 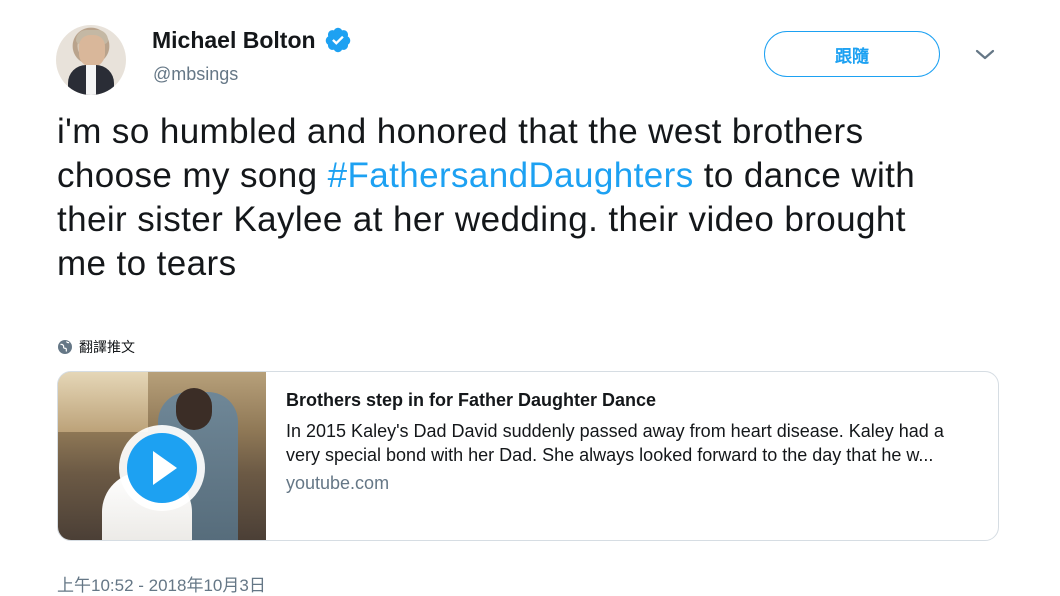 I want to click on follow-button: 跟隨, so click(x=852, y=54).